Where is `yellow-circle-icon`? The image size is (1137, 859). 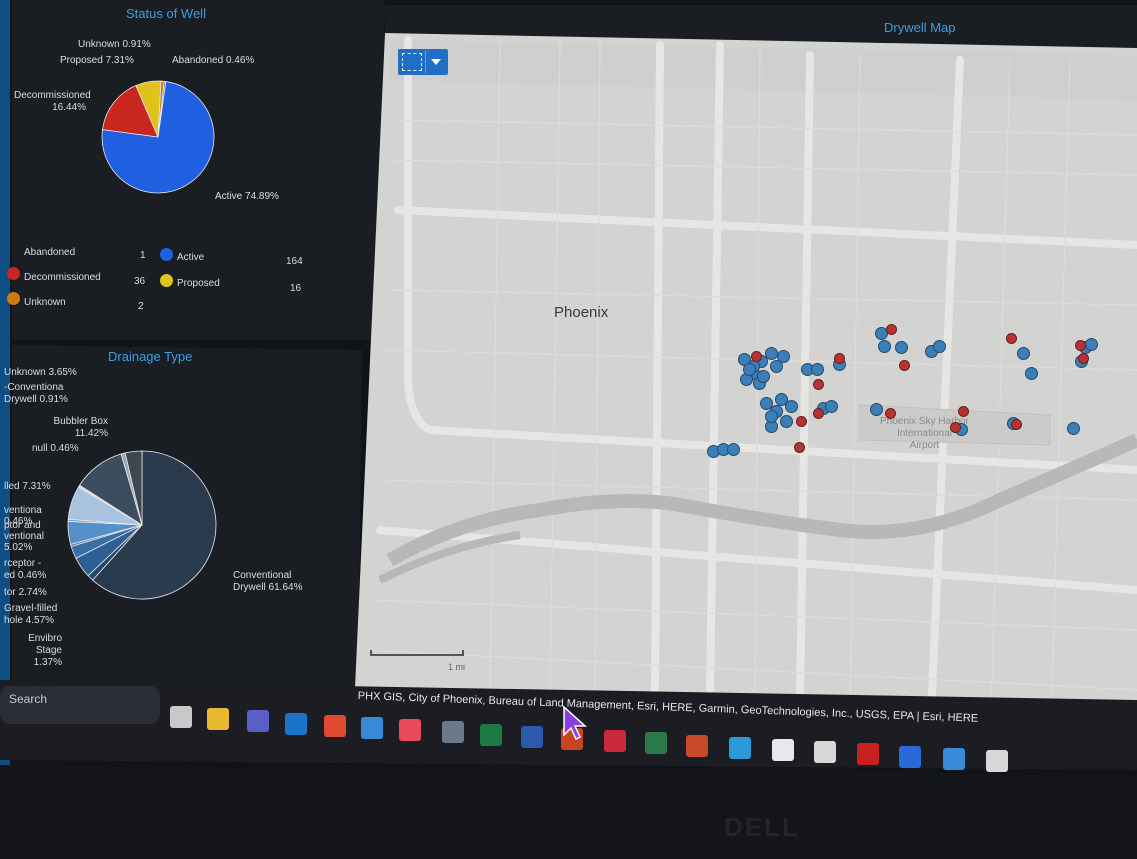 yellow-circle-icon is located at coordinates (166, 280).